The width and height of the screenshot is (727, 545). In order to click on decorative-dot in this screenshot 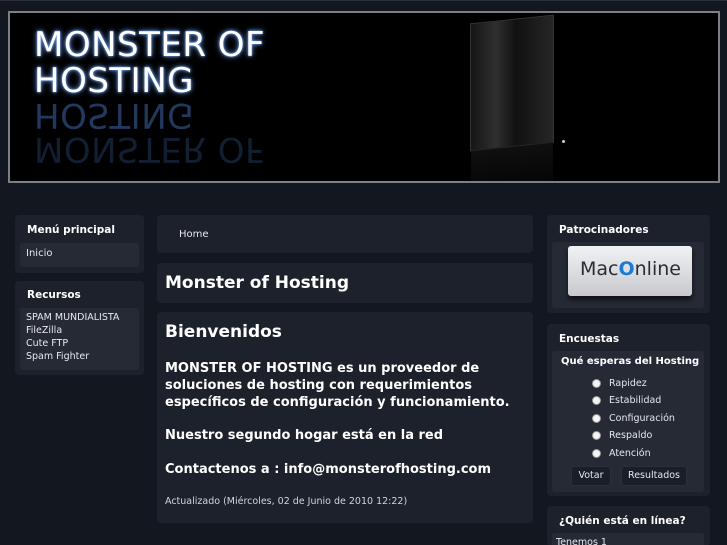, I will do `click(563, 141)`.